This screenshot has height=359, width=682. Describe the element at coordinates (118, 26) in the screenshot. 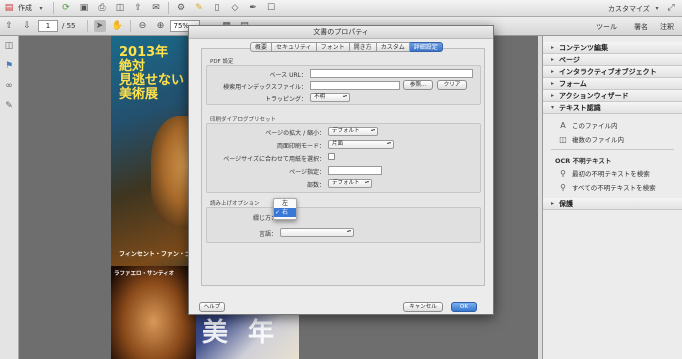

I see `hand-tool-icon: ✋` at that location.